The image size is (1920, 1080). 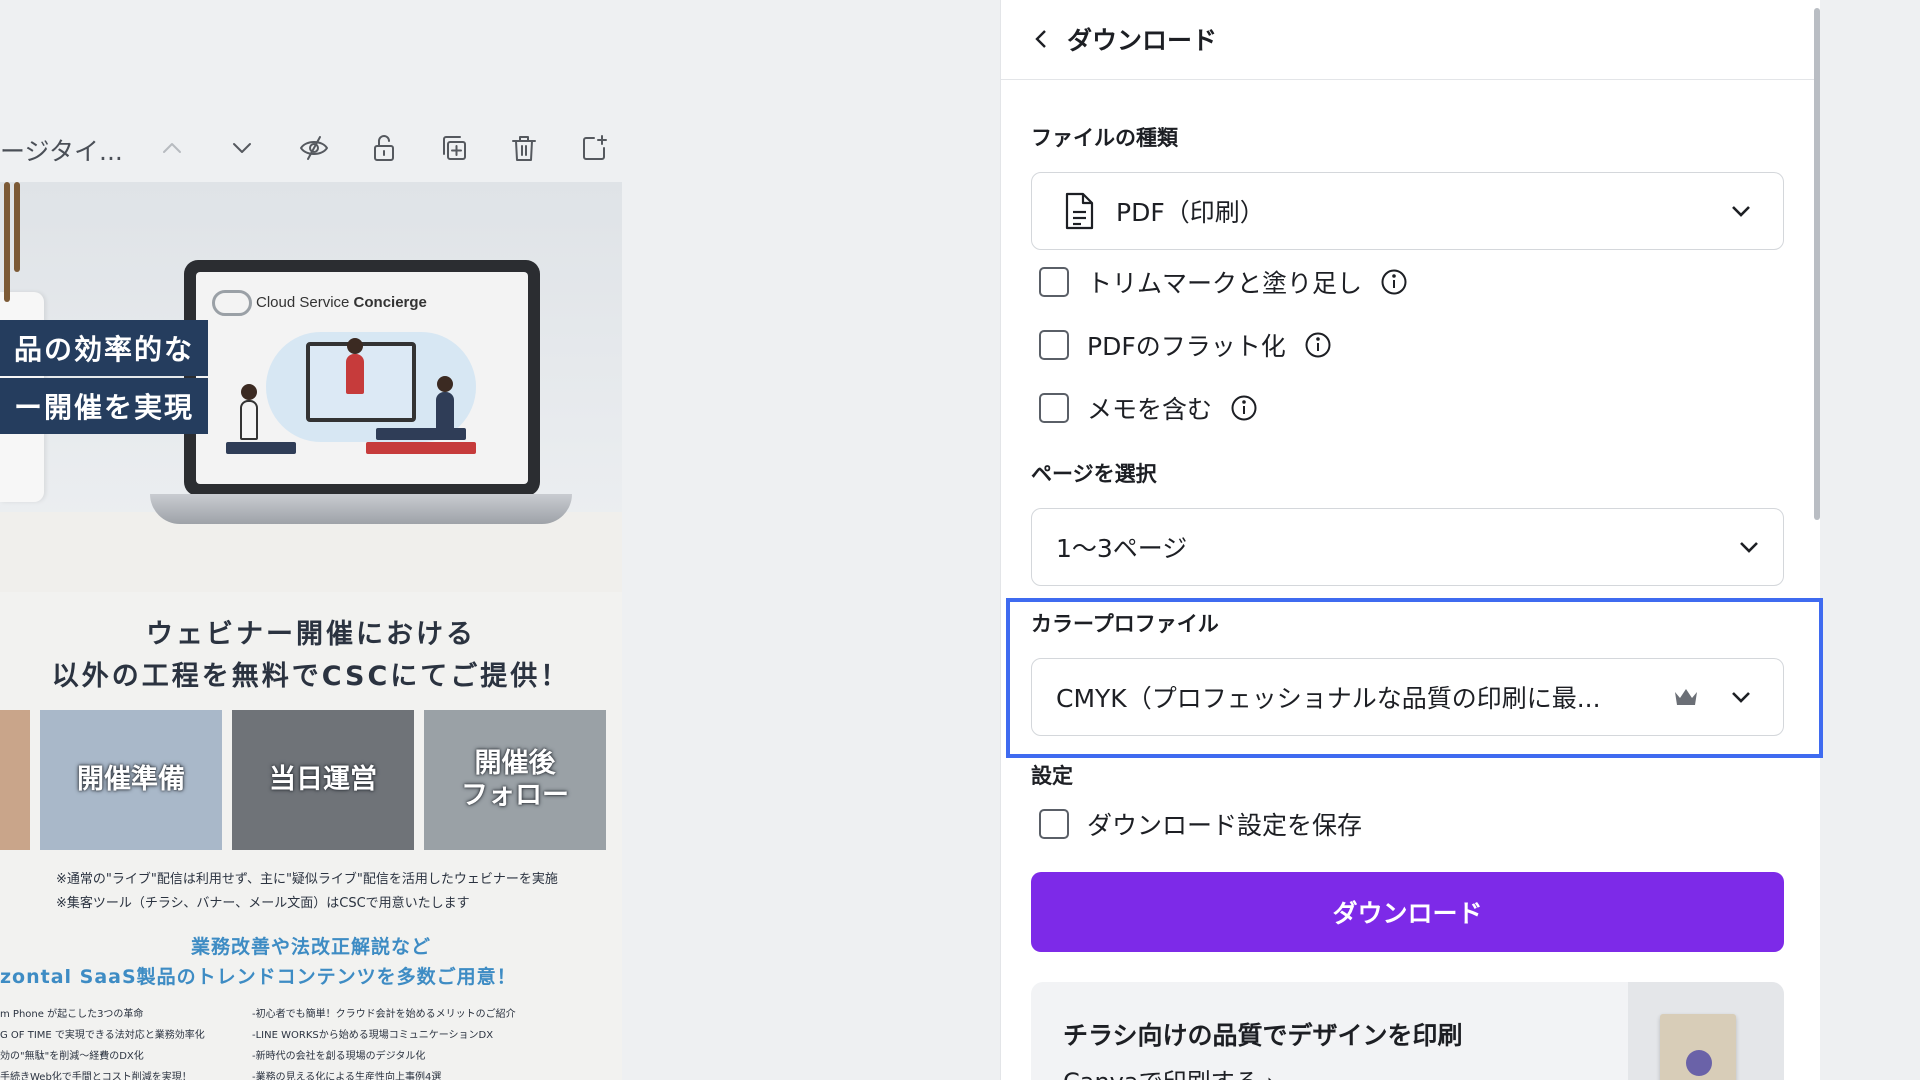 I want to click on pages-value: 1〜3ページ, so click(x=1122, y=548).